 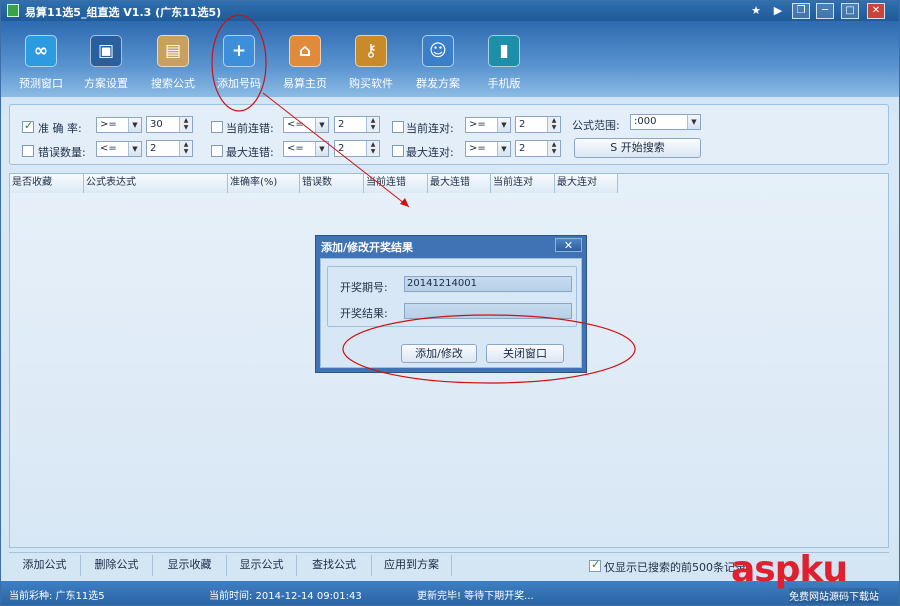 I want to click on column-header-current-miss: 当前连错, so click(x=396, y=183).